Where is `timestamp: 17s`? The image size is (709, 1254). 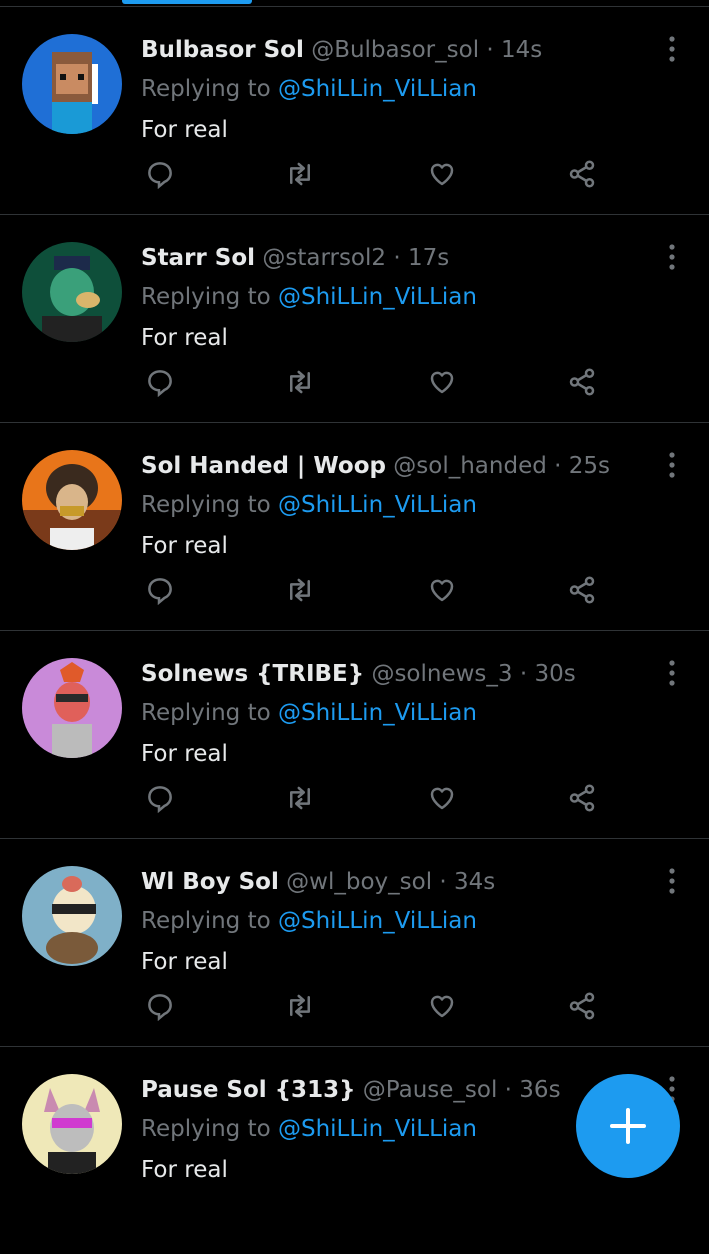
timestamp: 17s is located at coordinates (428, 258).